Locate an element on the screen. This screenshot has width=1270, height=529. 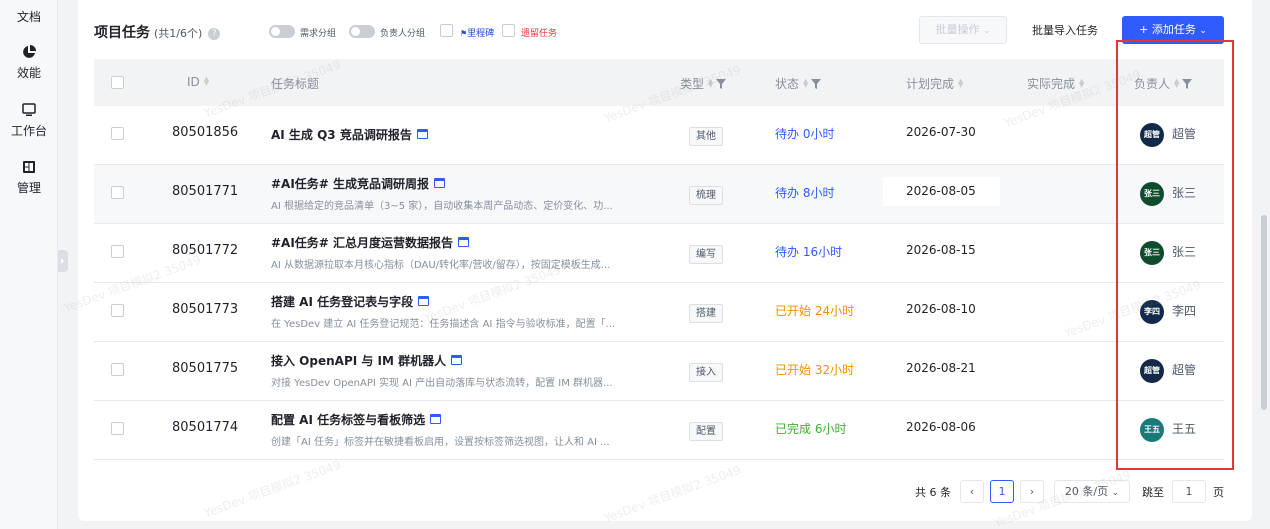
task-title: #AI任务# 汇总月度运营数据报告 is located at coordinates (370, 242).